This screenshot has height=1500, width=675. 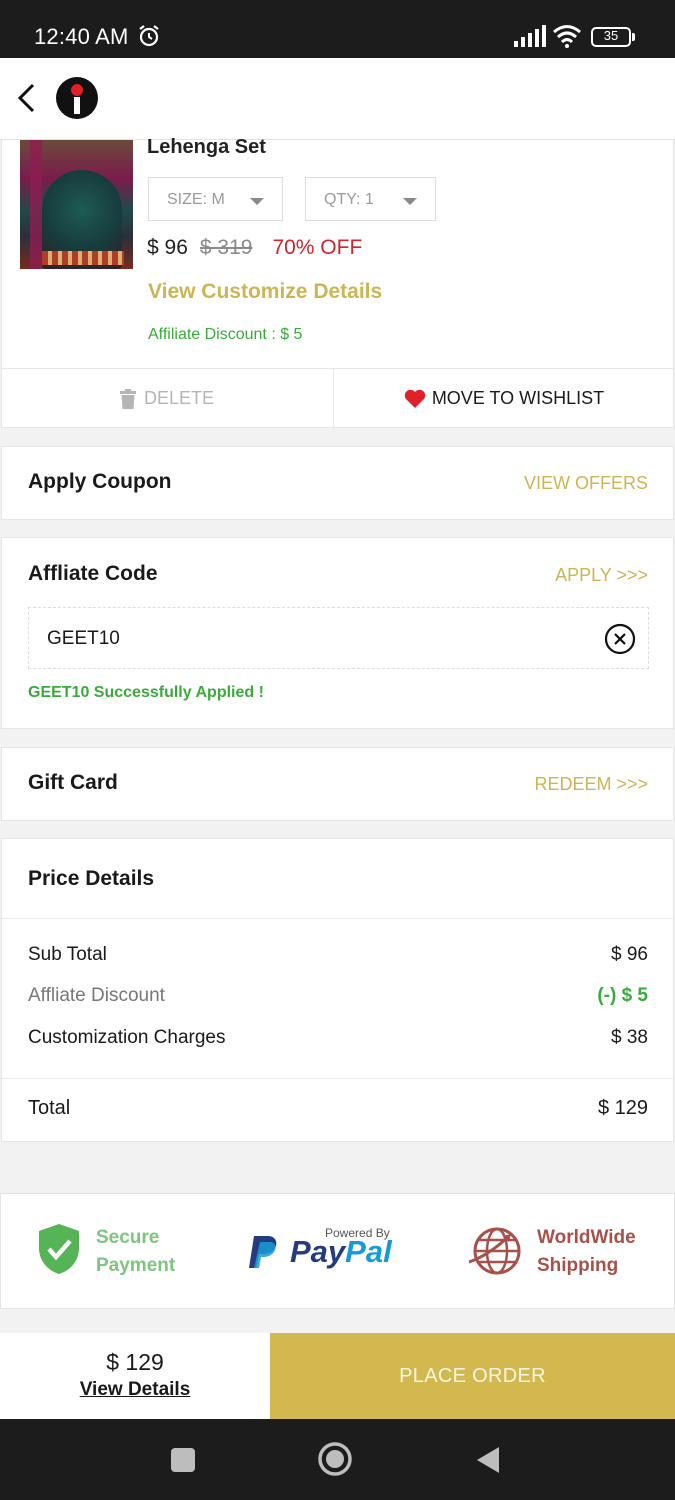 What do you see at coordinates (338, 1041) in the screenshot?
I see `customization-charges-row: Customization Charges $ 38` at bounding box center [338, 1041].